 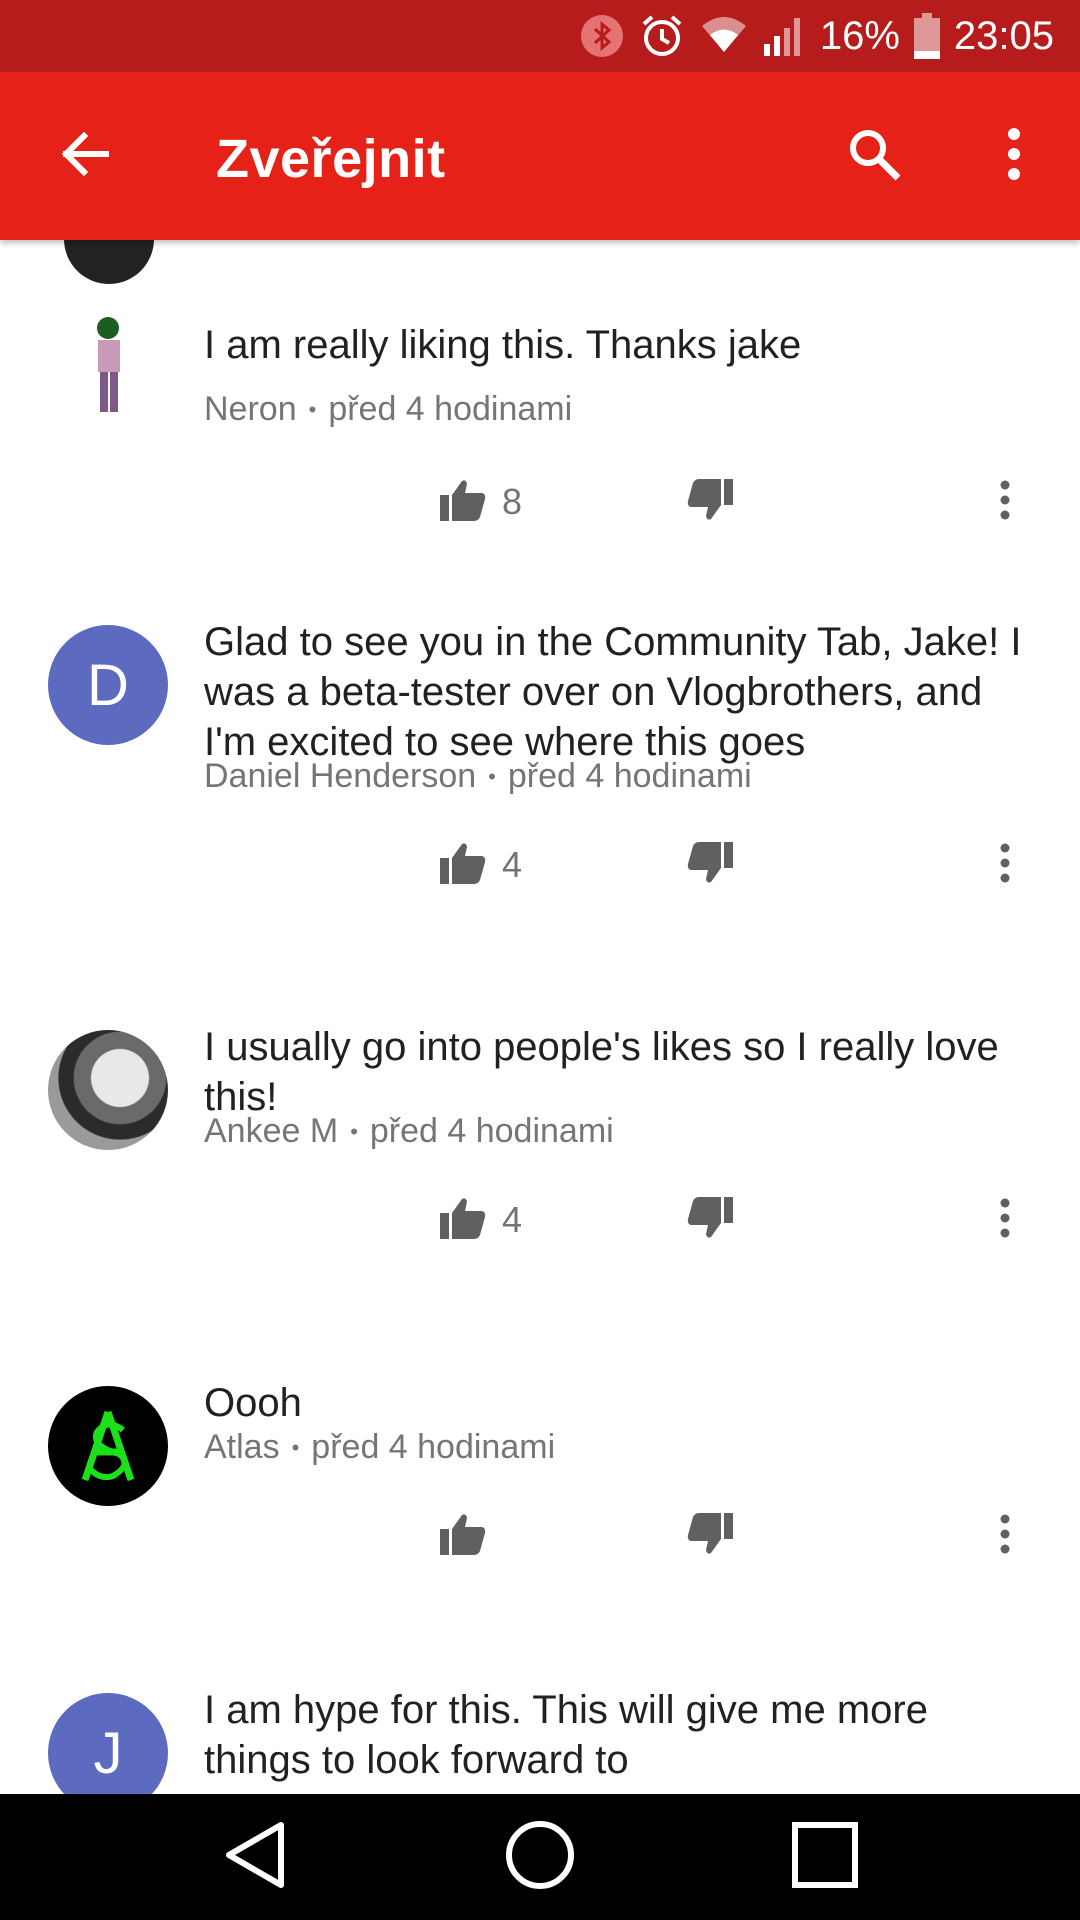 I want to click on comment-author: Neron, so click(x=250, y=409).